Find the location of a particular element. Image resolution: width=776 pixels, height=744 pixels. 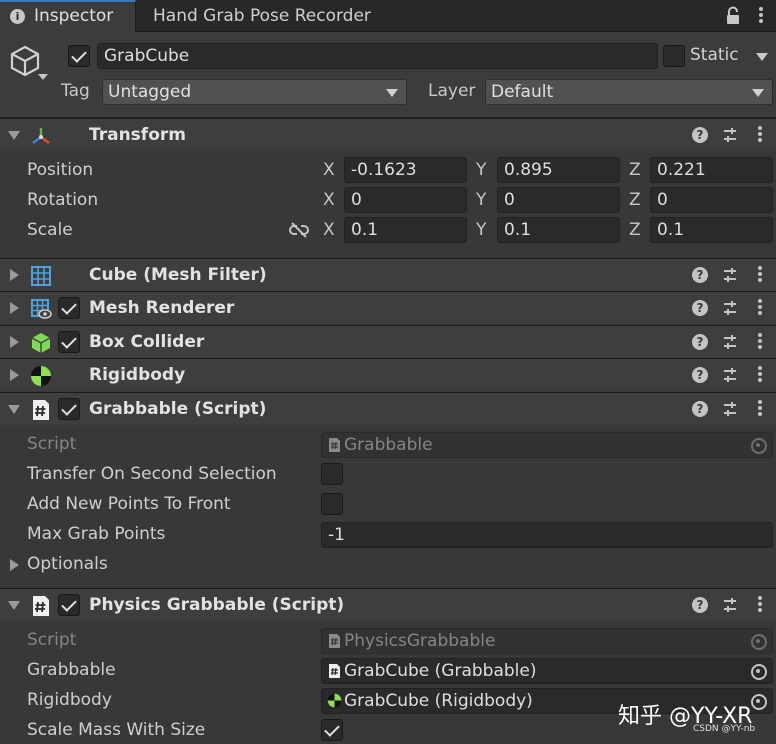

tab-menu-icon is located at coordinates (761, 16).